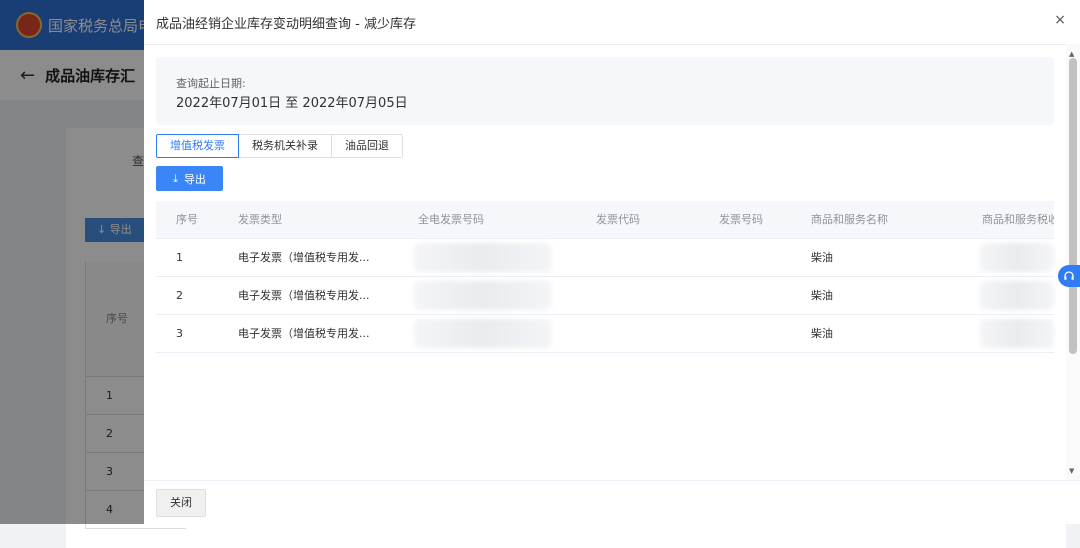 This screenshot has width=1080, height=548. What do you see at coordinates (194, 179) in the screenshot?
I see `export-button-label: 导出` at bounding box center [194, 179].